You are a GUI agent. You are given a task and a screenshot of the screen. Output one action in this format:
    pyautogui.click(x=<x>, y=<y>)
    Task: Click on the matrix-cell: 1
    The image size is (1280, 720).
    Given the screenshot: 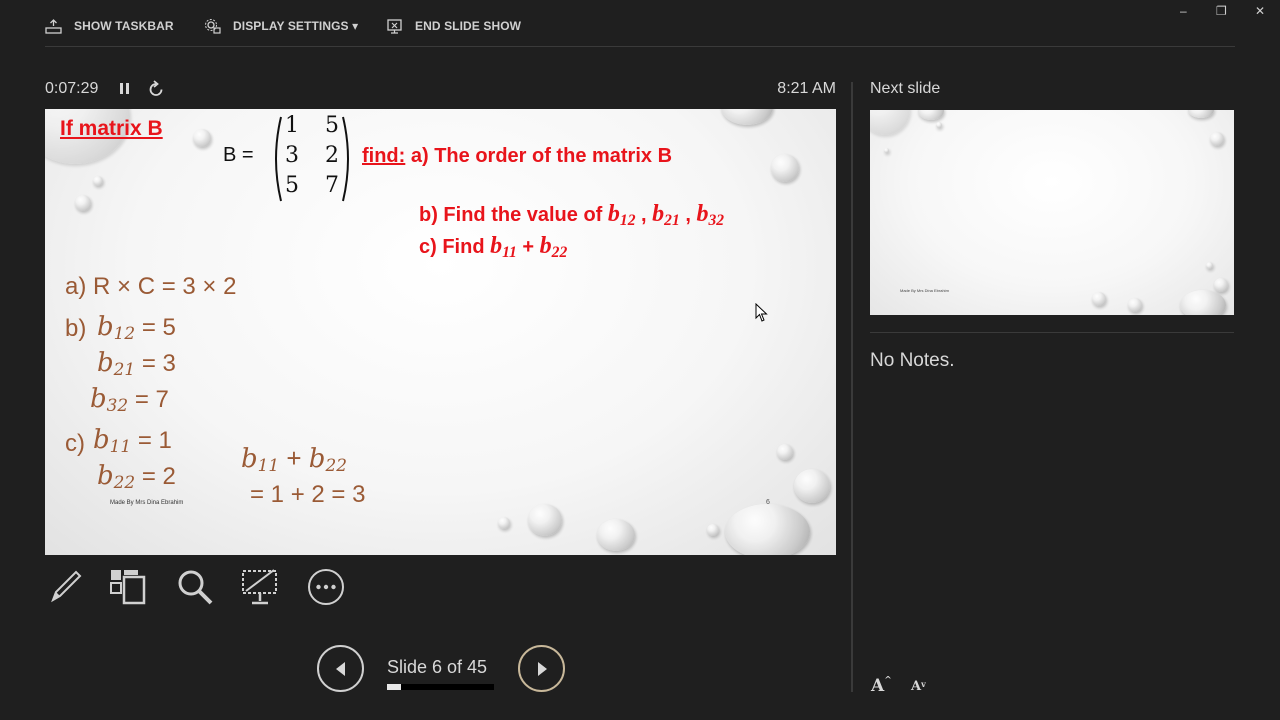 What is the action you would take?
    pyautogui.click(x=292, y=125)
    